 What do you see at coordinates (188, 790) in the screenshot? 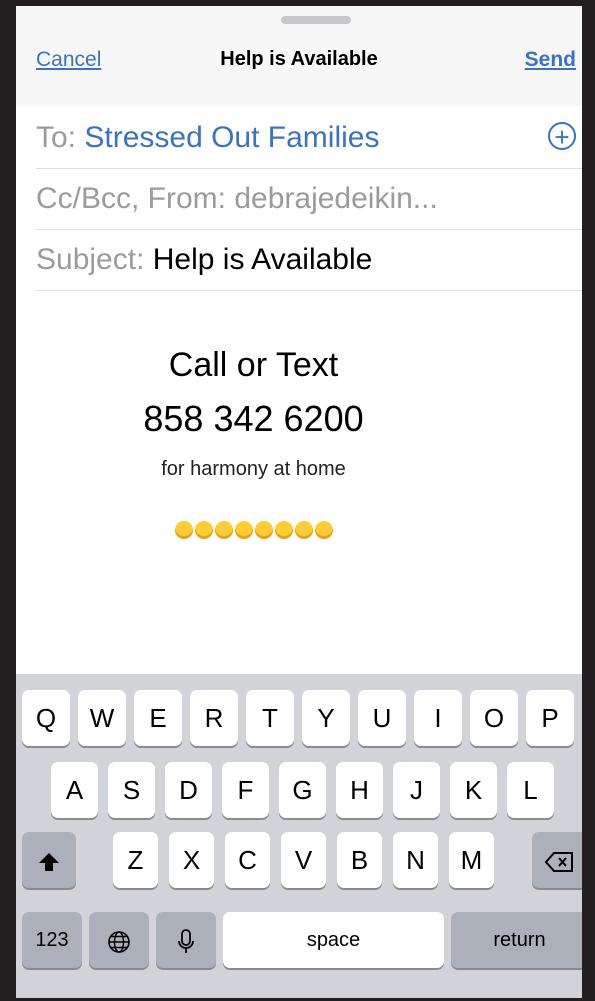
I see `key-d: D` at bounding box center [188, 790].